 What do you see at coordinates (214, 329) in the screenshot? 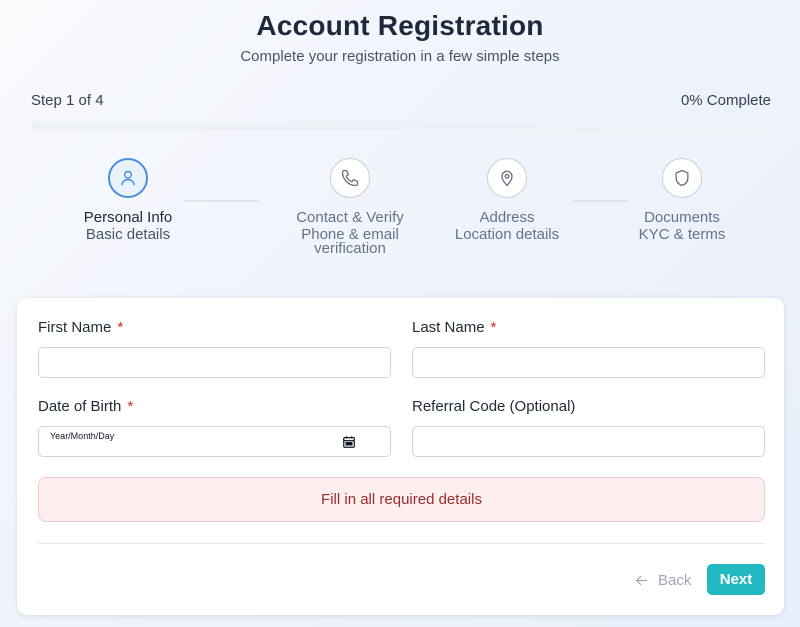
I see `first-name-label: First Name *` at bounding box center [214, 329].